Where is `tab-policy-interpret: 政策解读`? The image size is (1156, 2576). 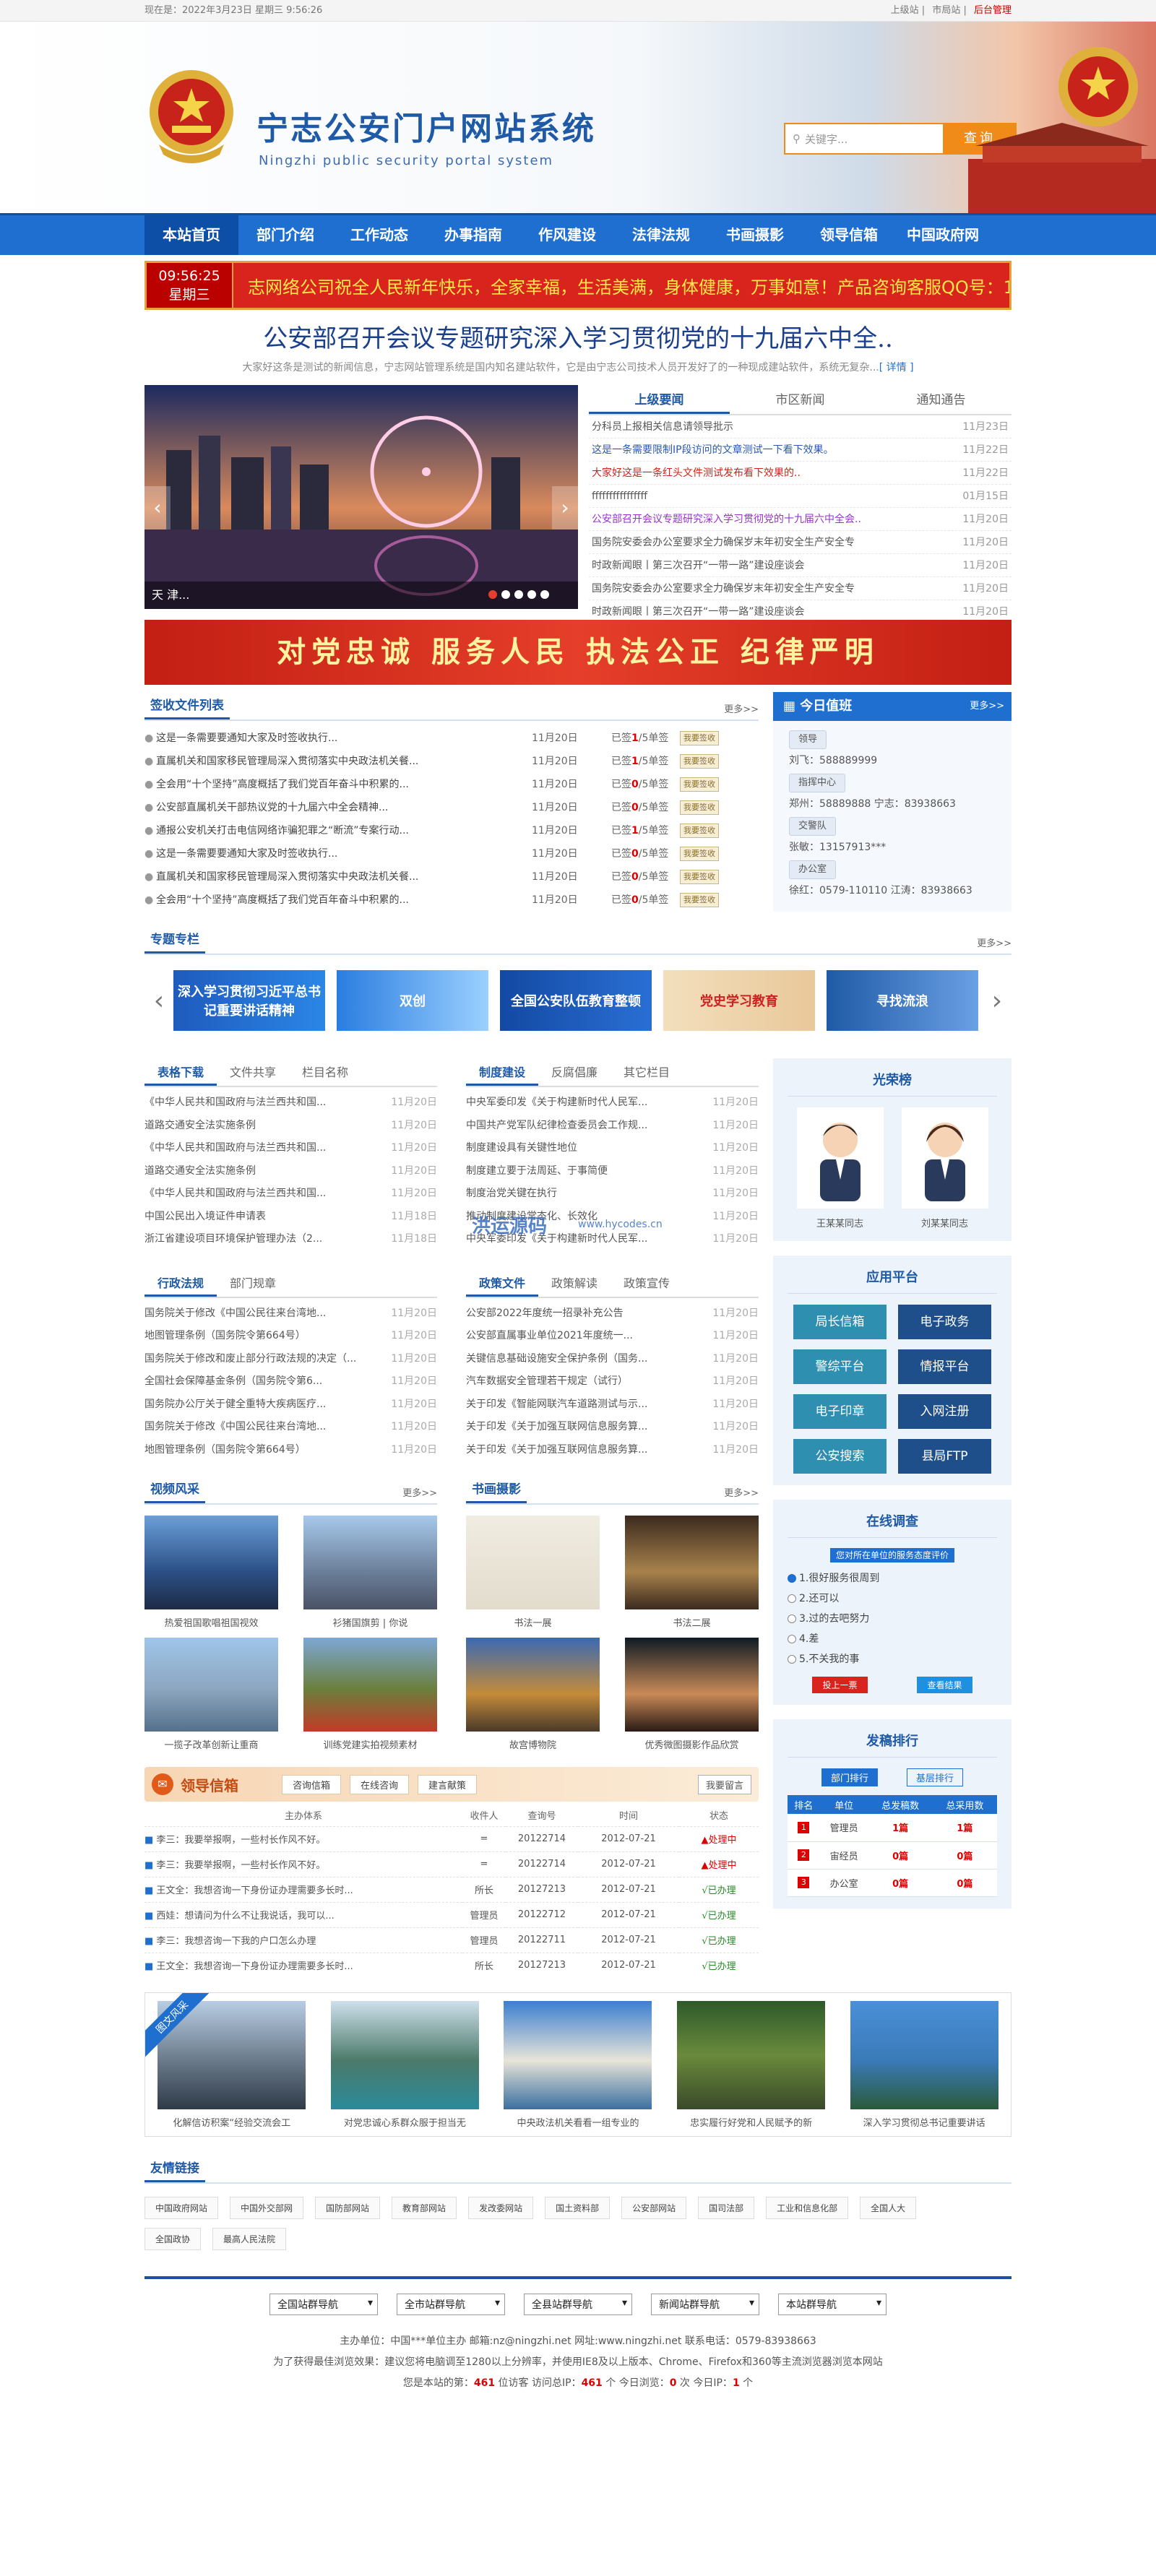
tab-policy-interpret: 政策解读 is located at coordinates (574, 1283).